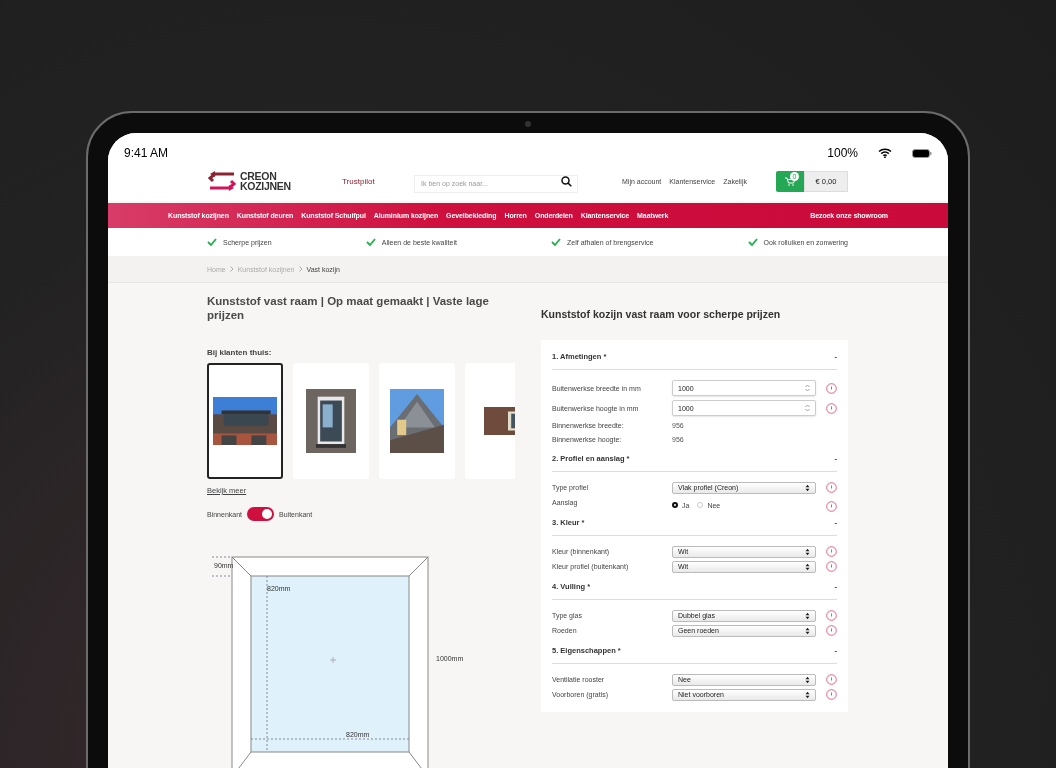 Image resolution: width=1056 pixels, height=768 pixels. What do you see at coordinates (566, 181) in the screenshot?
I see `search-icon` at bounding box center [566, 181].